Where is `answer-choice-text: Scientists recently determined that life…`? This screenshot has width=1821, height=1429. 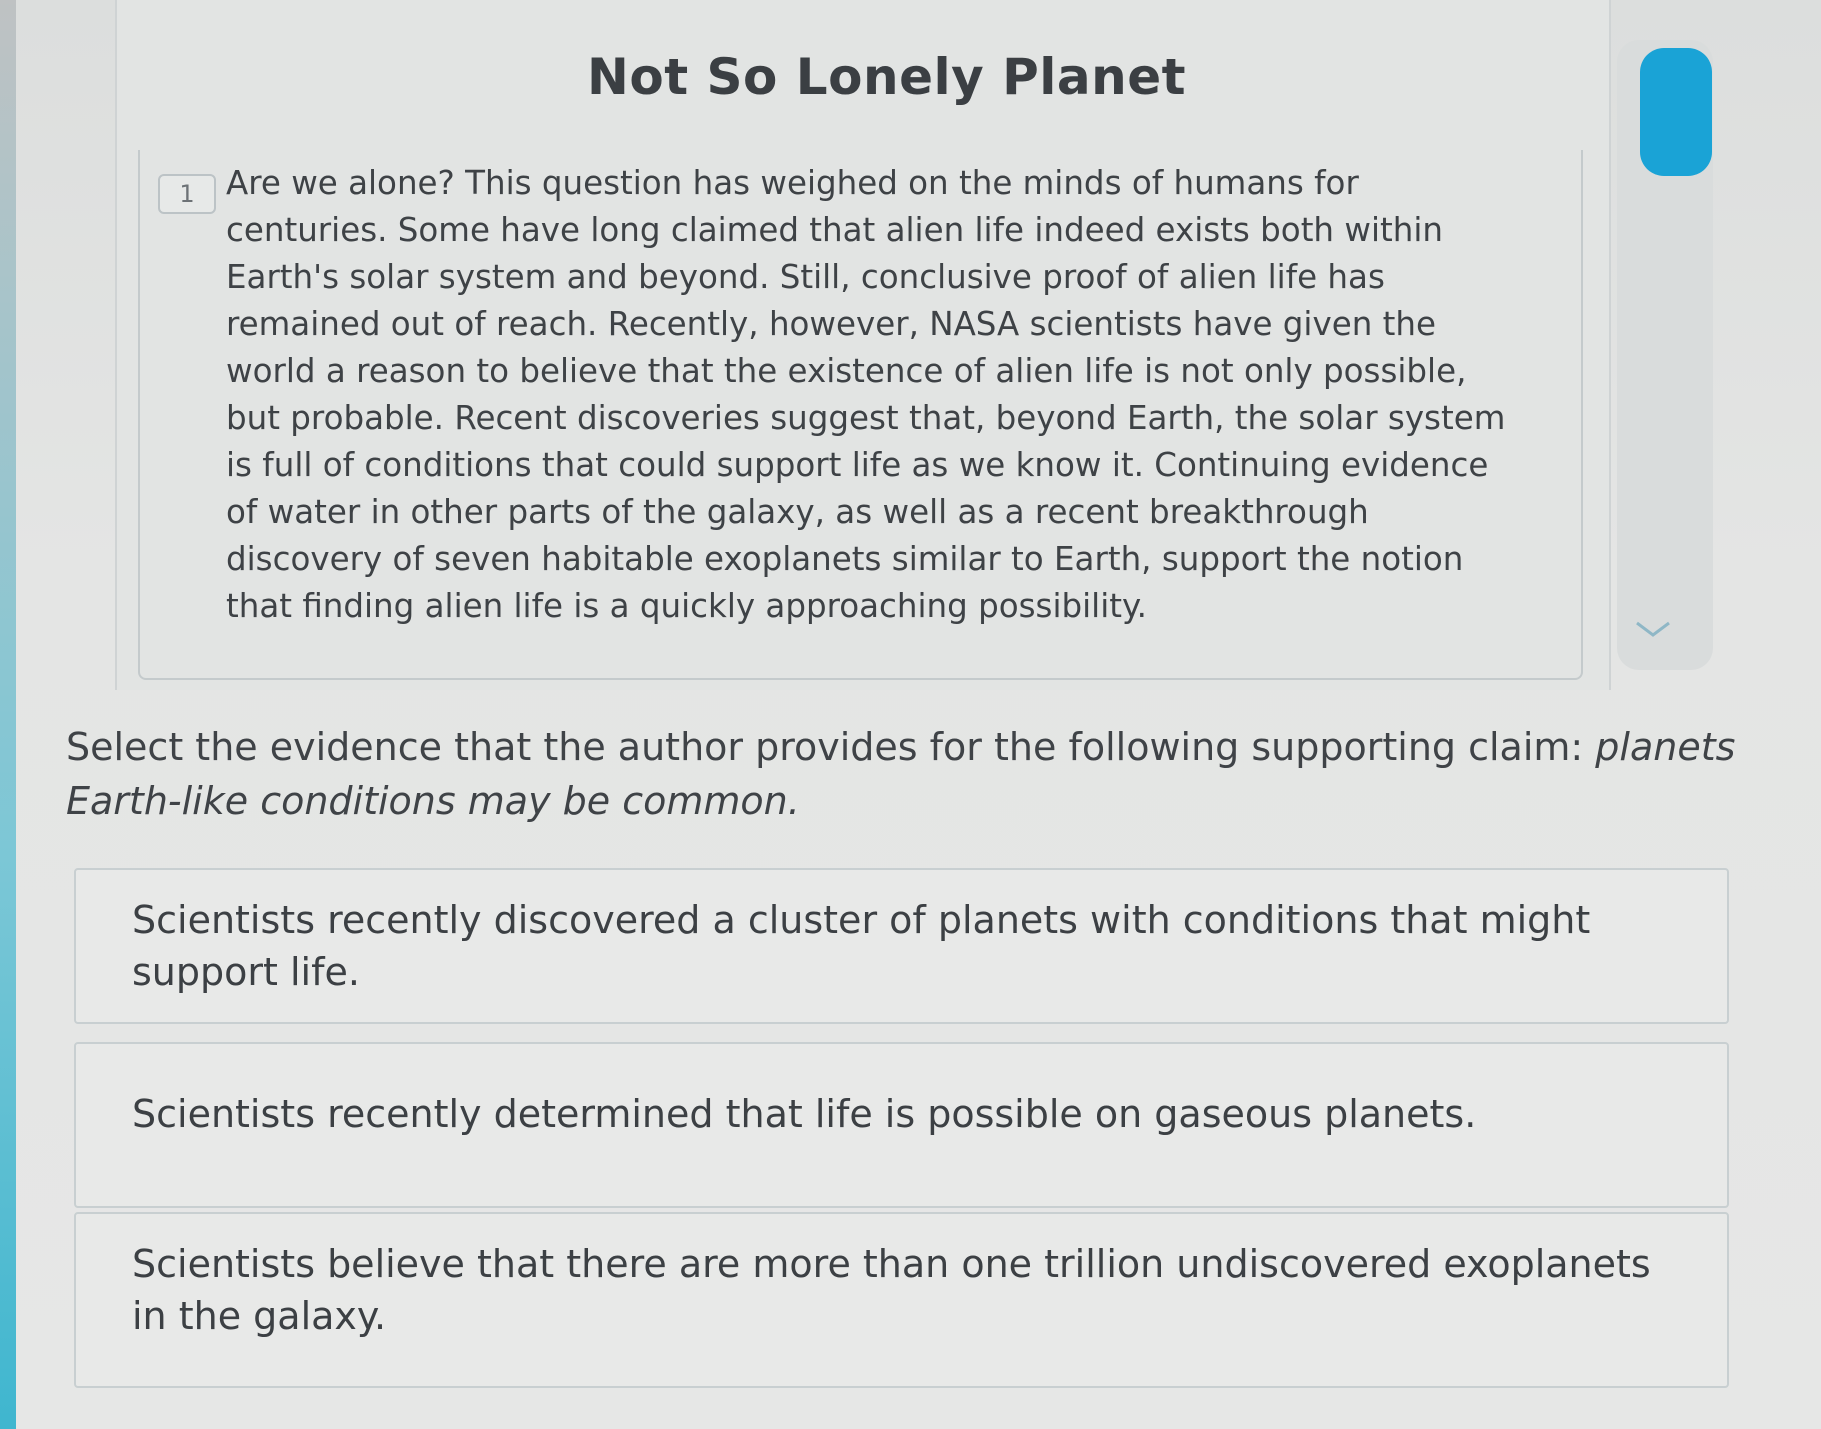 answer-choice-text: Scientists recently determined that life… is located at coordinates (804, 1114).